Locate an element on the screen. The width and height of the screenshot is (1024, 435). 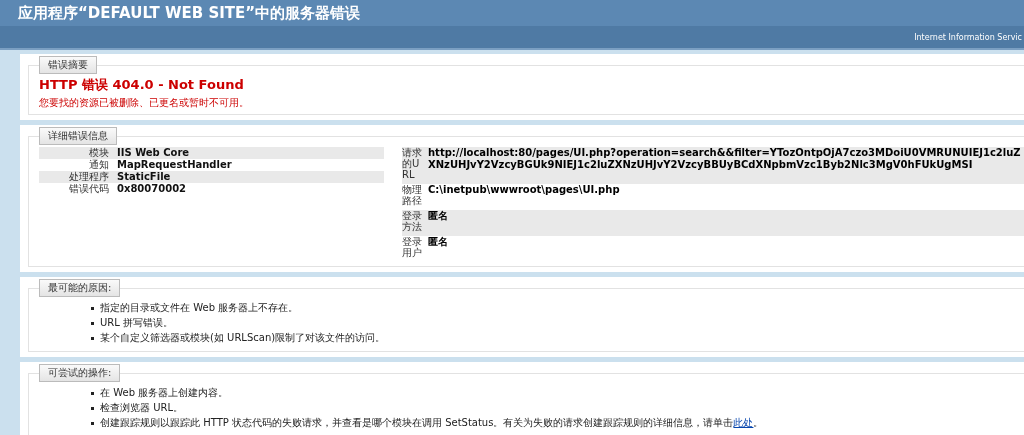
section-legend: 可尝试的操作: is located at coordinates (80, 373).